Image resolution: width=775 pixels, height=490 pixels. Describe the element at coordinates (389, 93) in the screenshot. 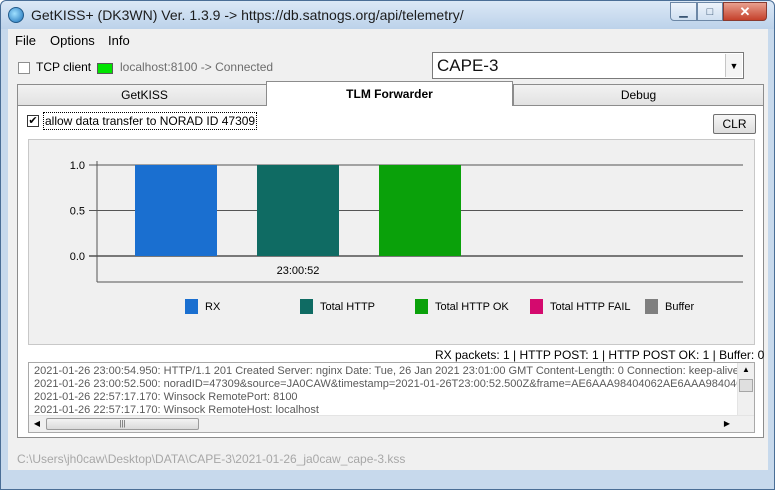

I see `tab-tlm-forwarder: TLM Forwarder` at that location.